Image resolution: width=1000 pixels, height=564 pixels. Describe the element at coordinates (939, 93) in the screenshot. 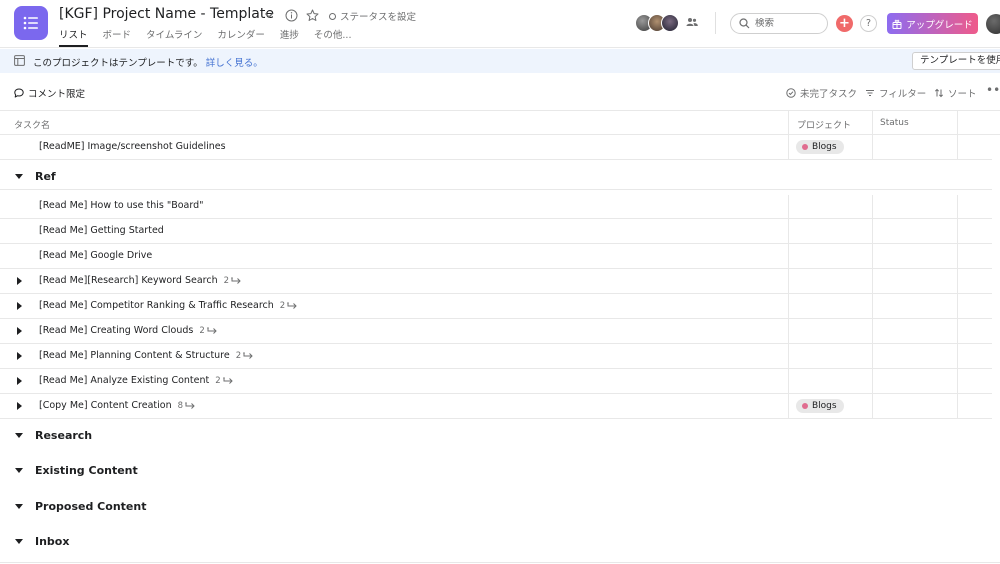

I see `sort-icon` at that location.